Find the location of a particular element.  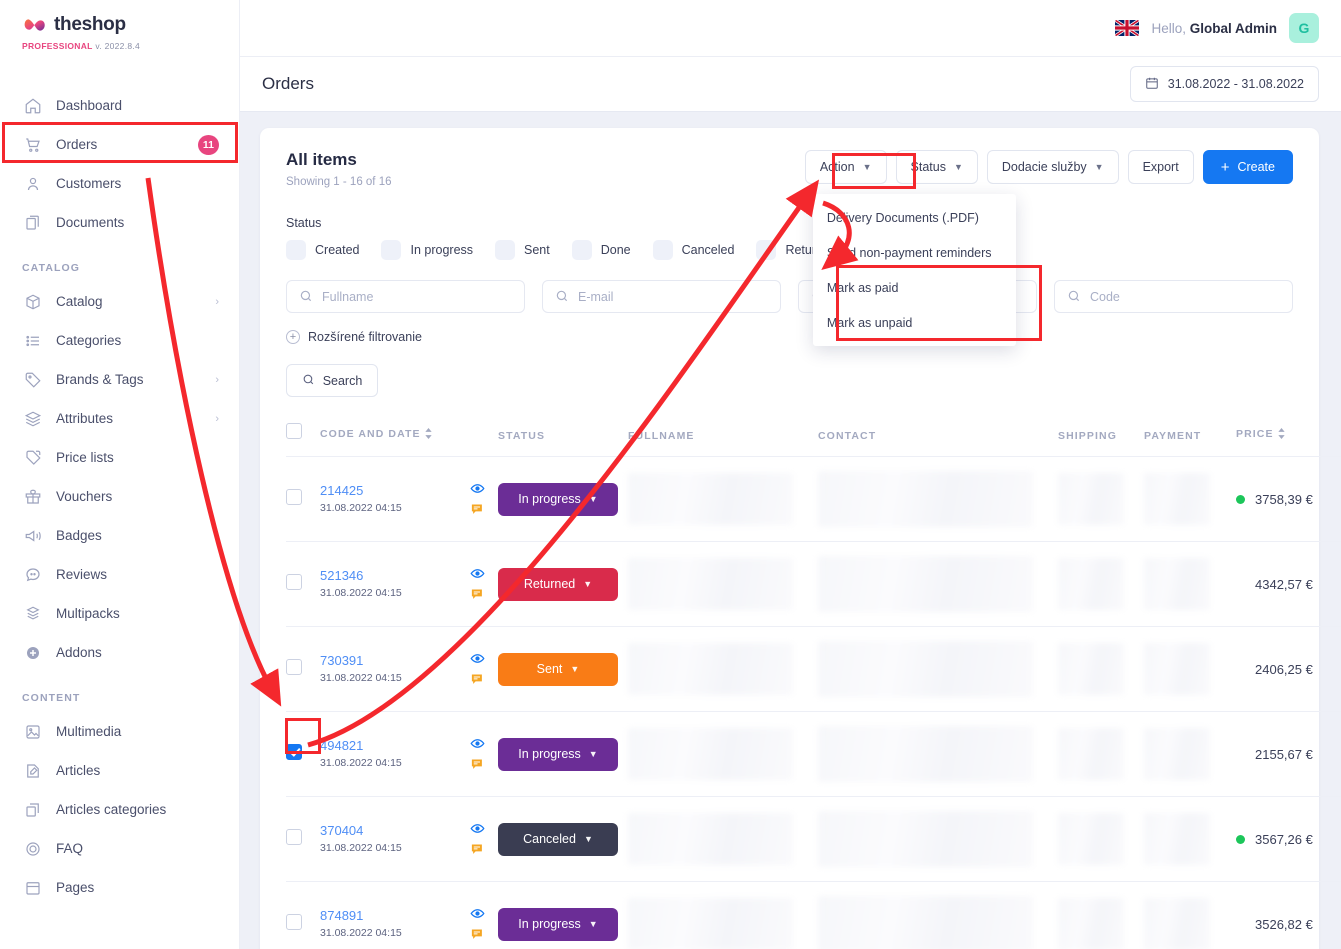

status-badge: Canceled ▼ is located at coordinates (558, 839).